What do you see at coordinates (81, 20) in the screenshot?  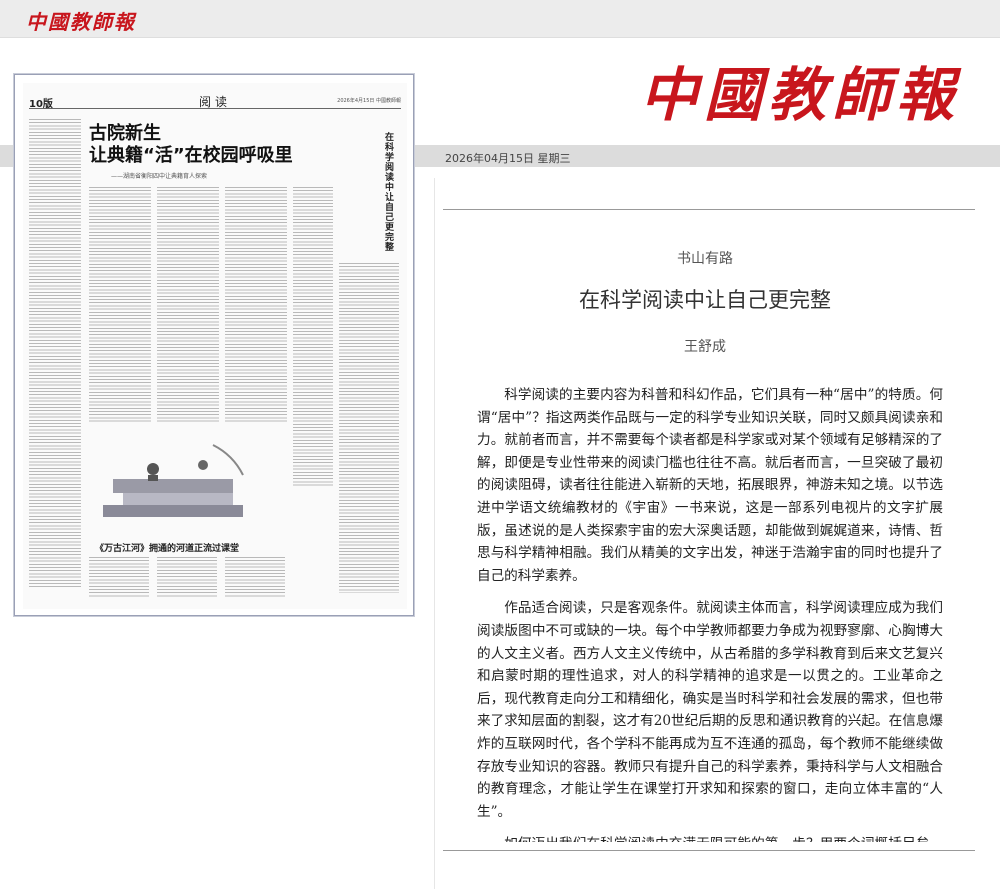 I see `site-logo: 中國教師報` at bounding box center [81, 20].